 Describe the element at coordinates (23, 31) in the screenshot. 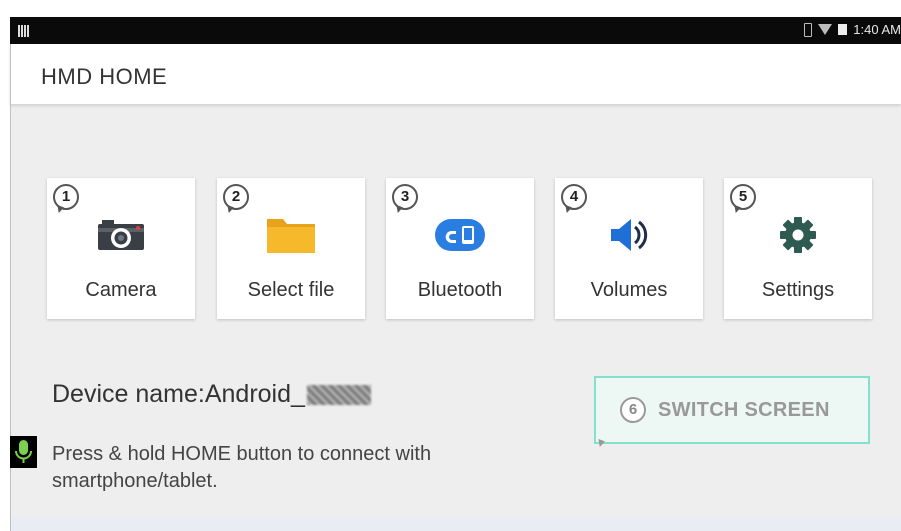

I see `notification-icon` at that location.